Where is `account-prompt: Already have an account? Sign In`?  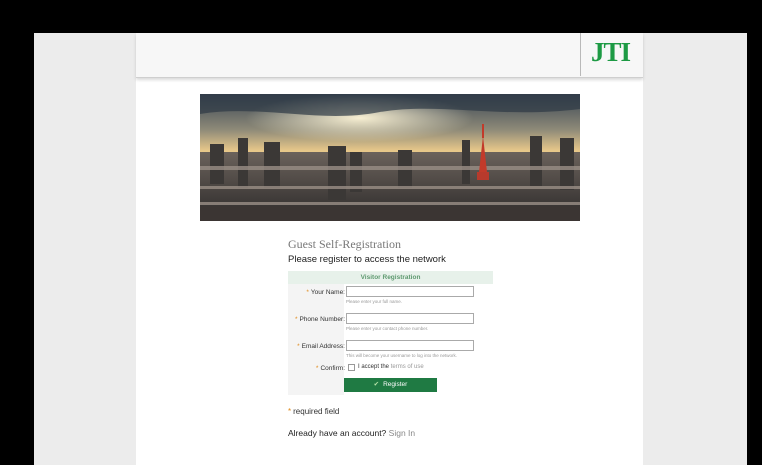
account-prompt: Already have an account? Sign In is located at coordinates (351, 433).